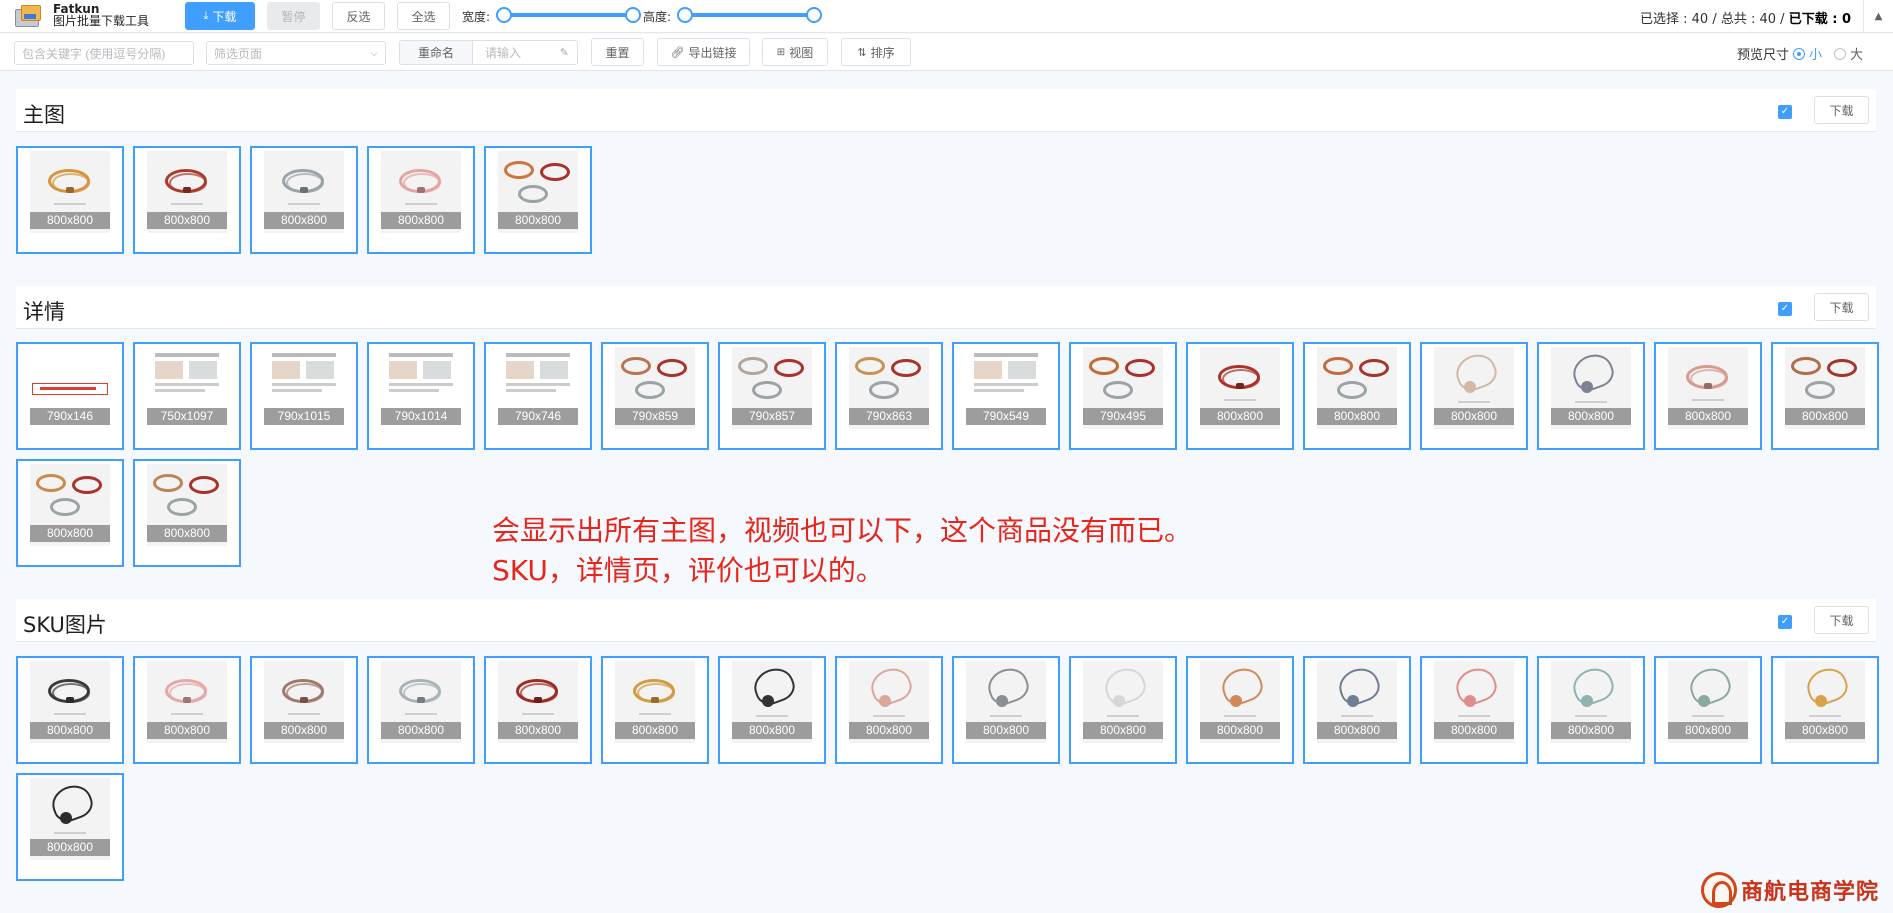 This screenshot has width=1893, height=913. Describe the element at coordinates (101, 21) in the screenshot. I see `app-subtitle: 图片批量下载工具` at that location.